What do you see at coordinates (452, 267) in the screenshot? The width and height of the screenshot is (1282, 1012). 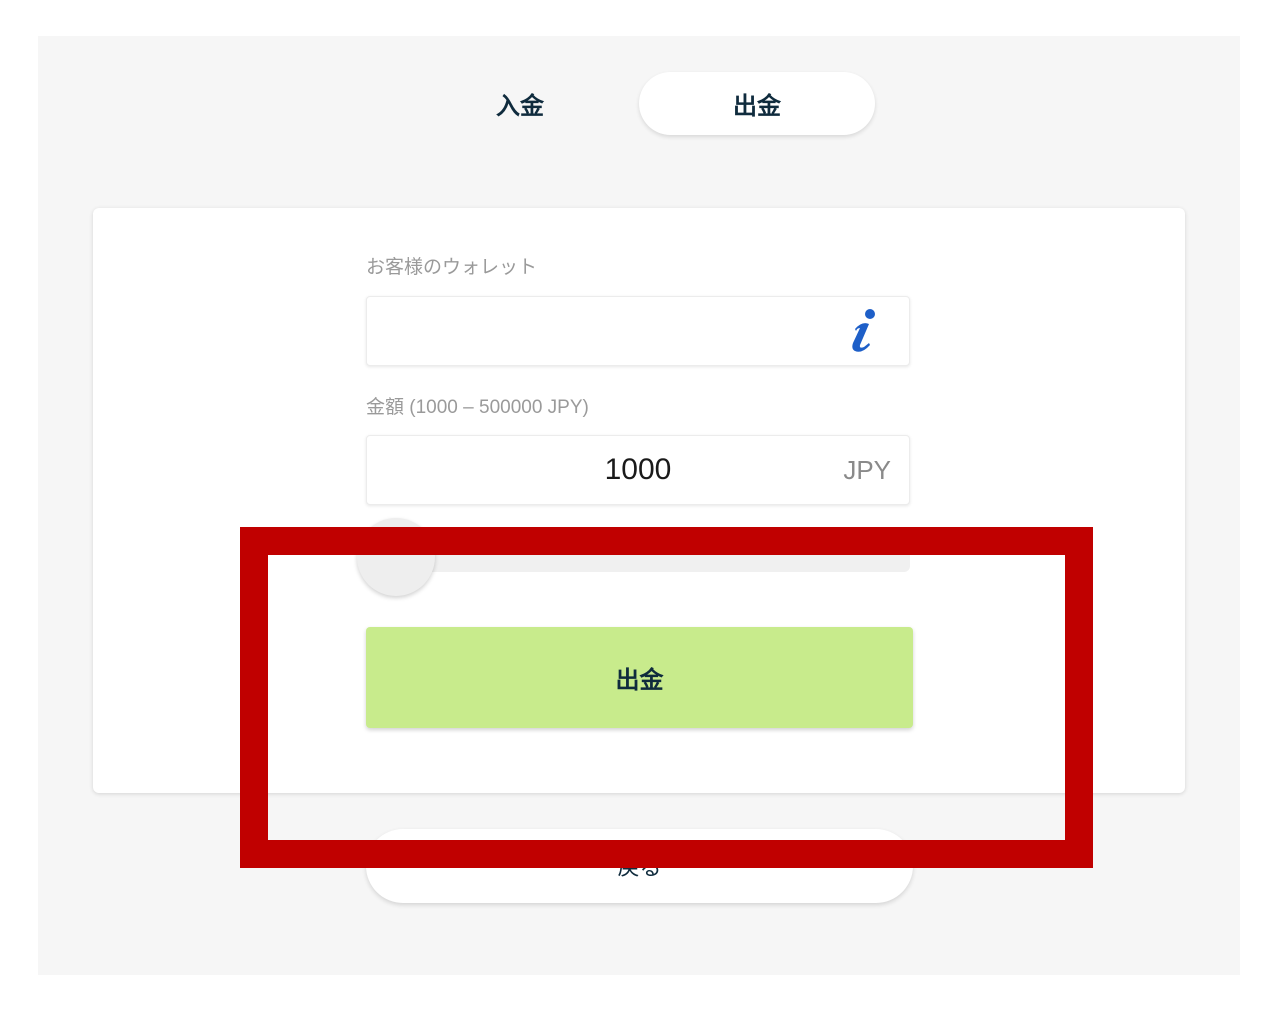 I see `wallet-label: お客様のウォレット` at bounding box center [452, 267].